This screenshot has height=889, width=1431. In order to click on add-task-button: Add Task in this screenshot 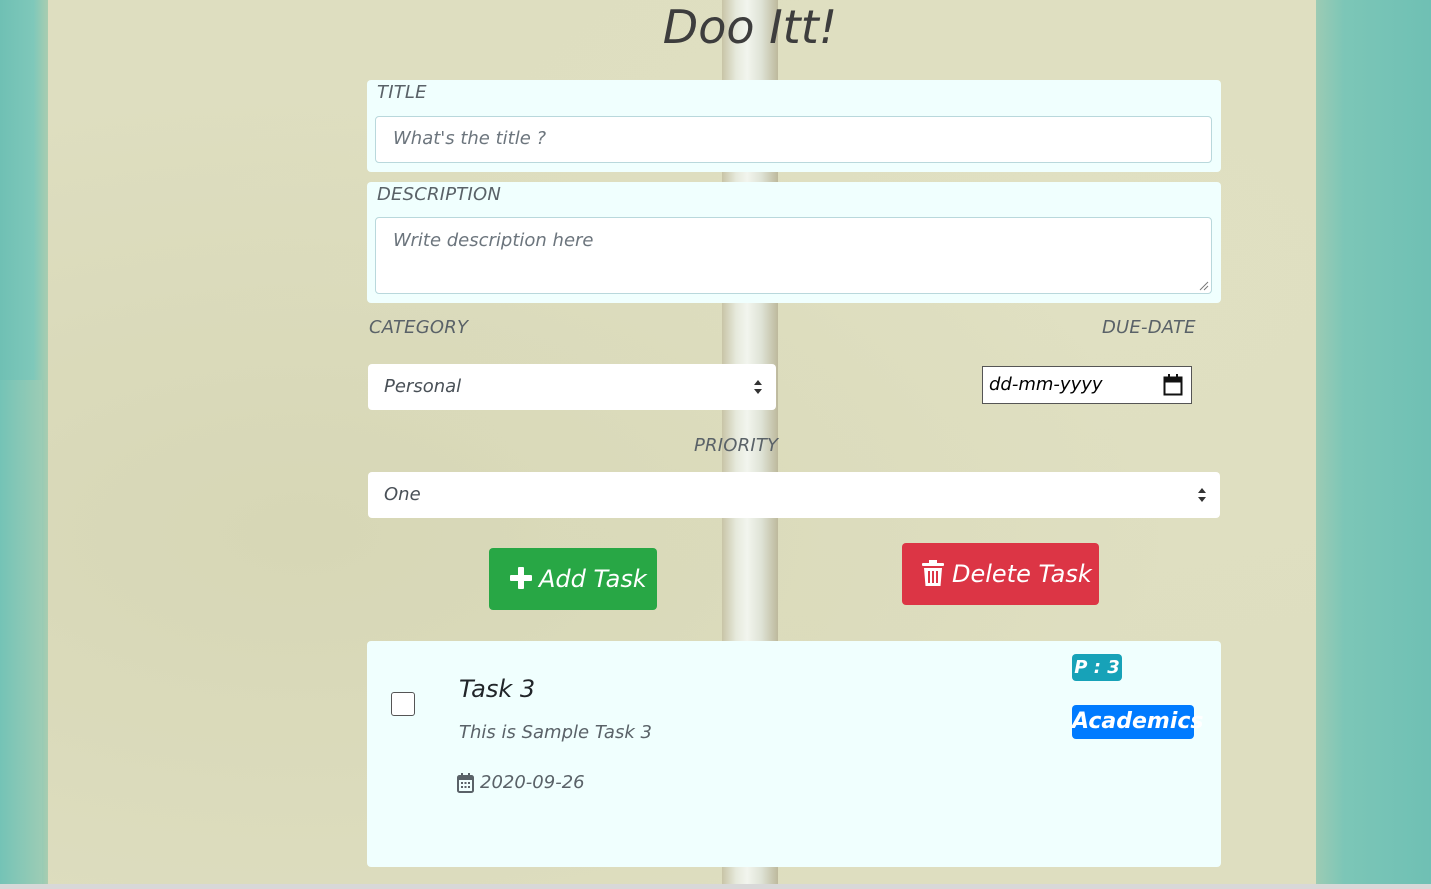, I will do `click(573, 579)`.